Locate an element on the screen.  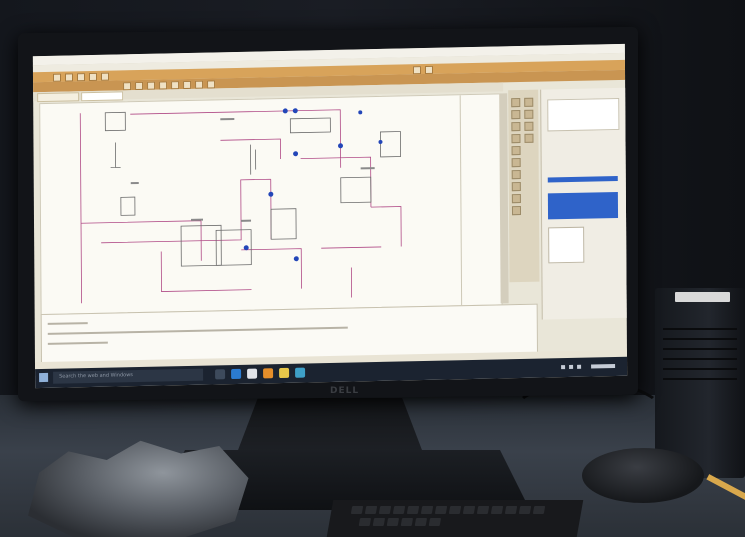
explorer-icon is located at coordinates (252, 373).